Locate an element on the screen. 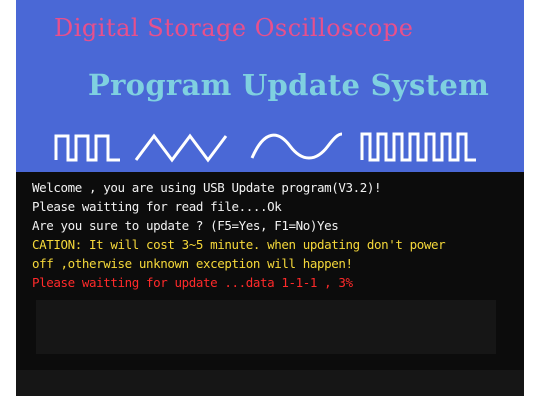  square-wave-icon is located at coordinates (418, 147).